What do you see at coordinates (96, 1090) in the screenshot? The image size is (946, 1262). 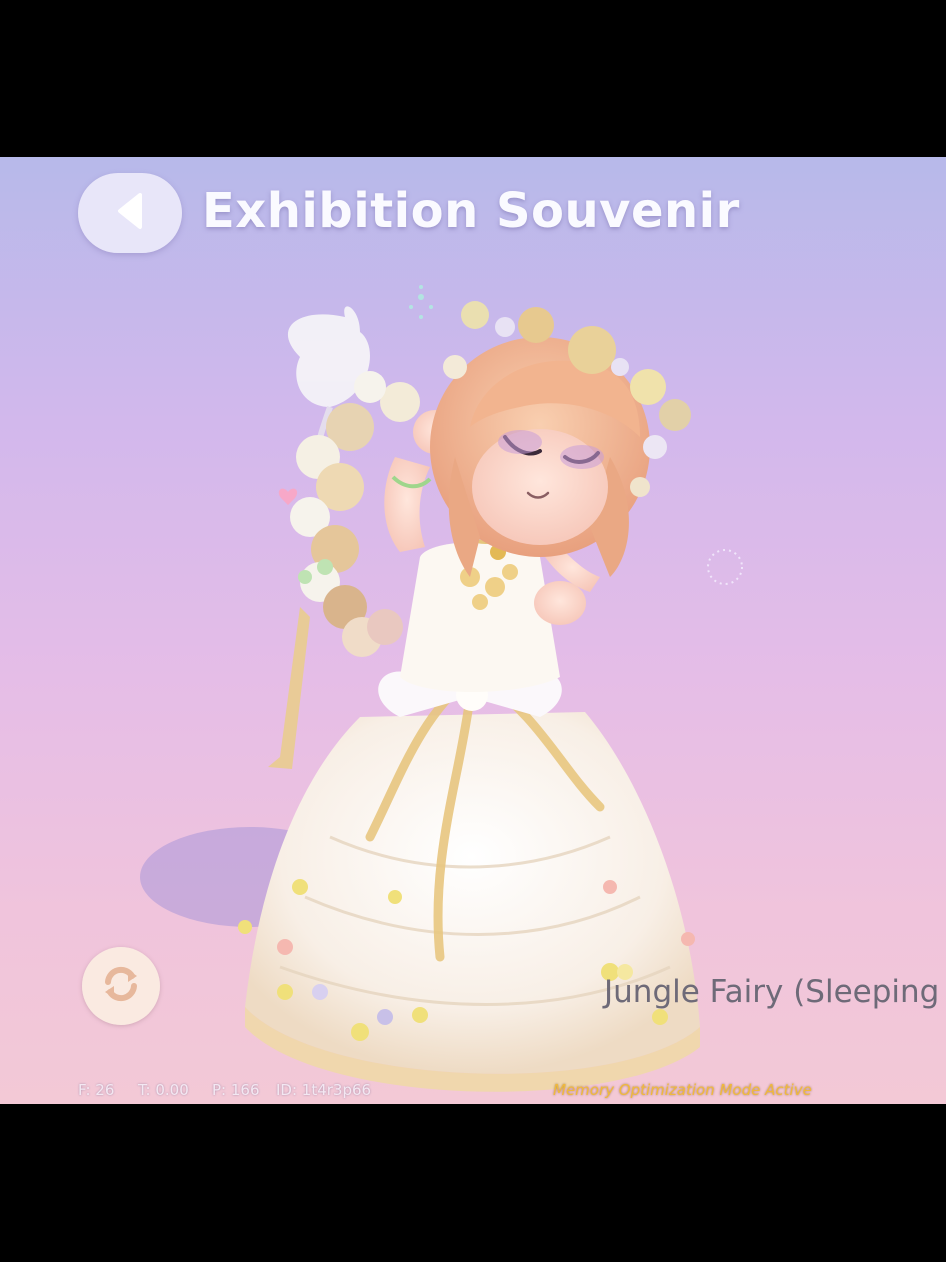 I see `debug-frame: F: 26` at bounding box center [96, 1090].